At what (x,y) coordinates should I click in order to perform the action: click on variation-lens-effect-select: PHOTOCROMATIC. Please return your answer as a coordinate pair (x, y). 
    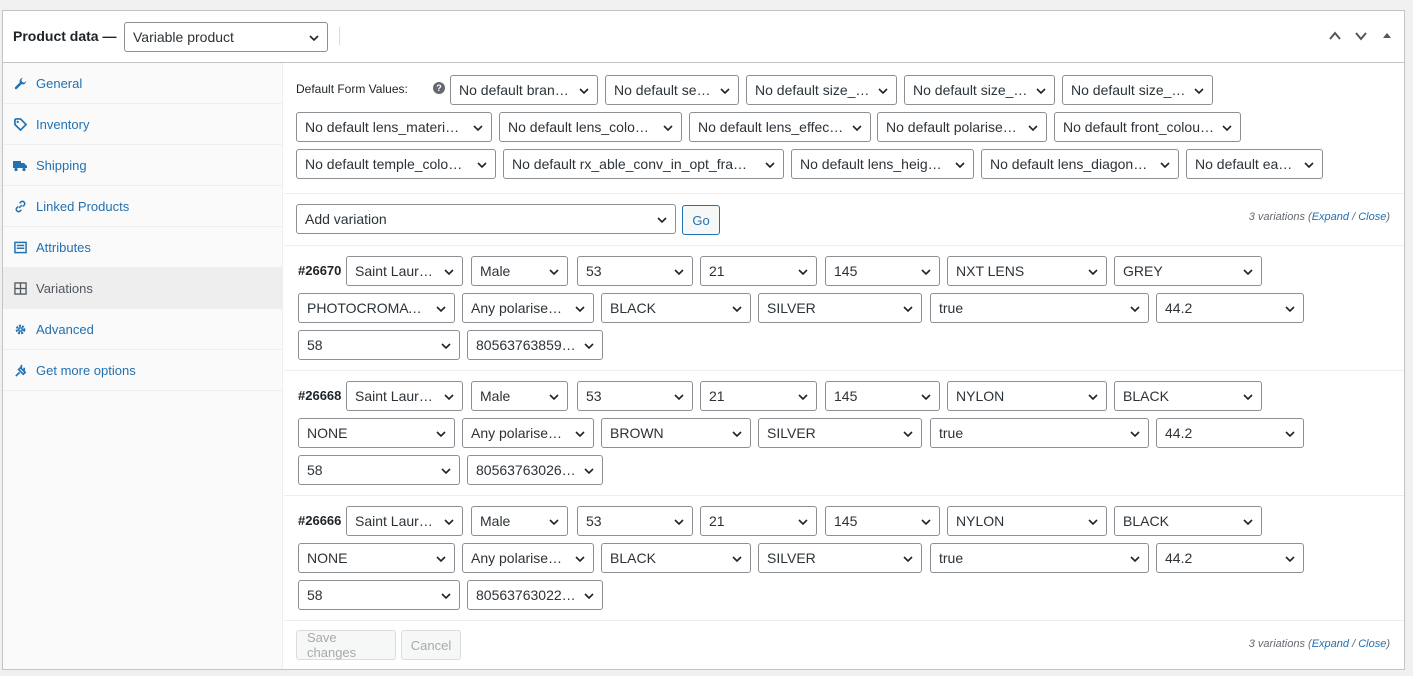
    Looking at the image, I should click on (376, 308).